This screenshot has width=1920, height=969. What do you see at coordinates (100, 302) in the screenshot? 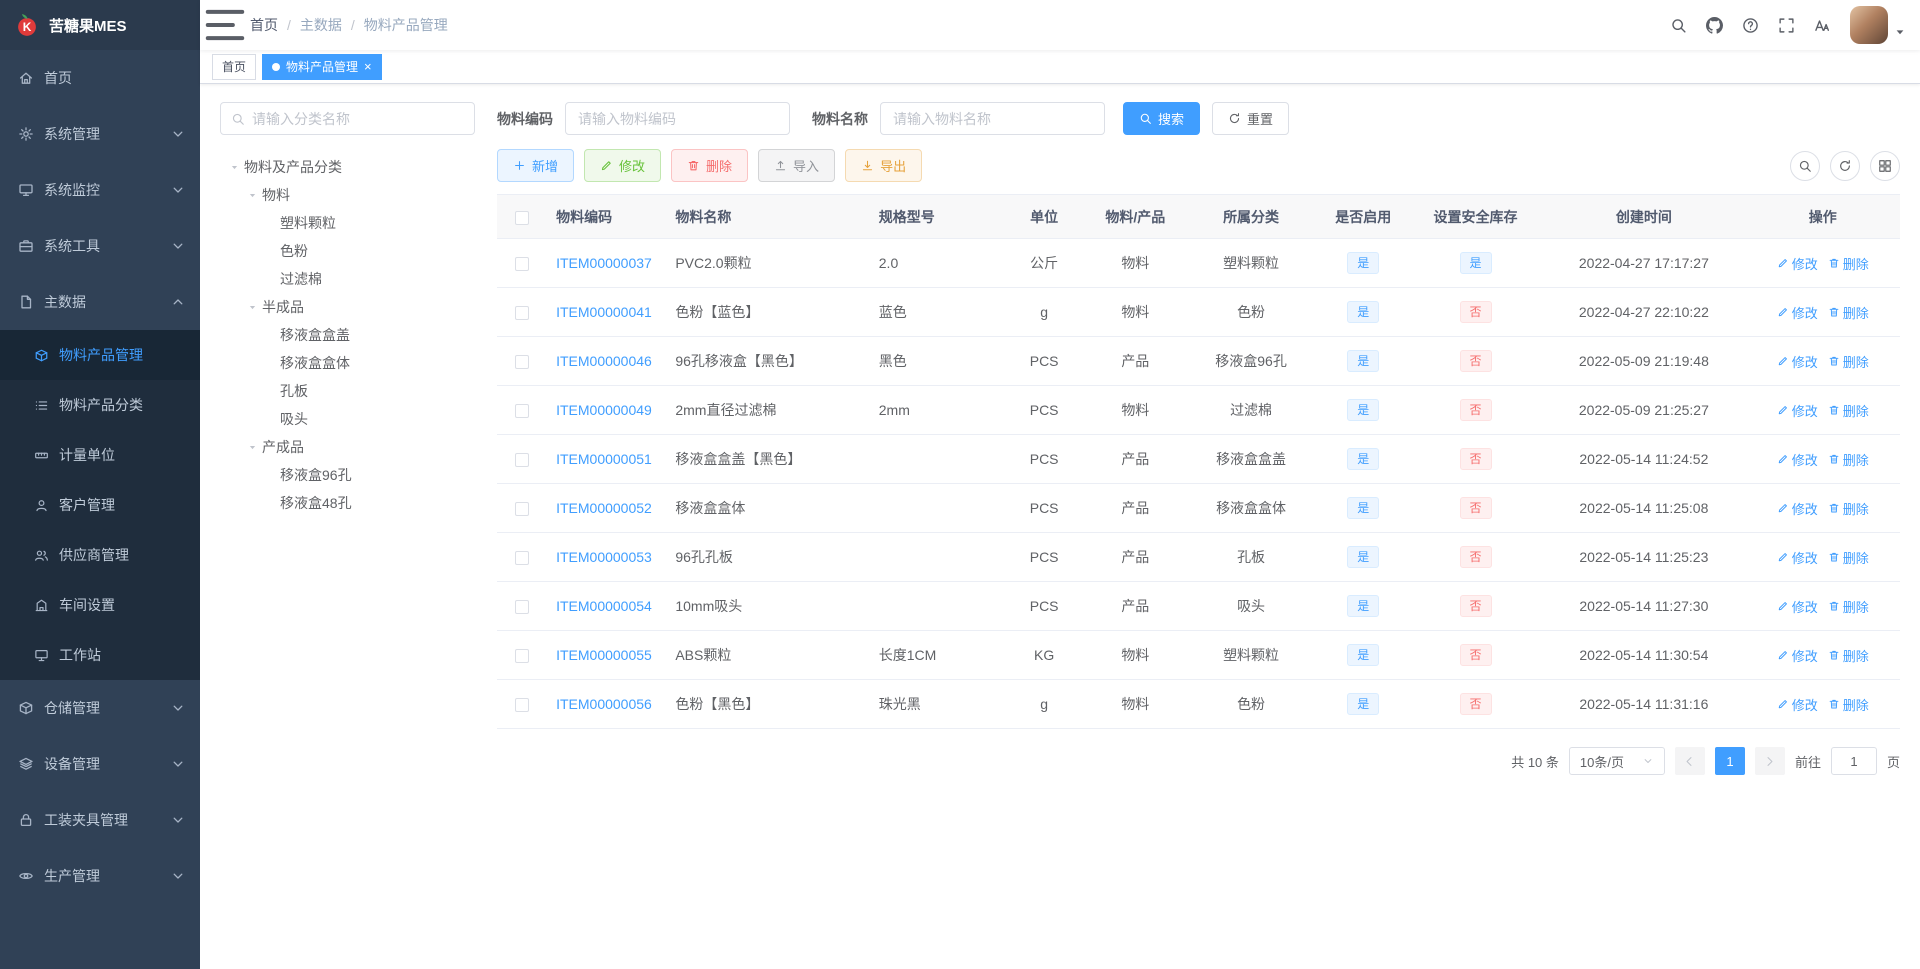
I see `sidebar-item-master-data: 主数据` at bounding box center [100, 302].